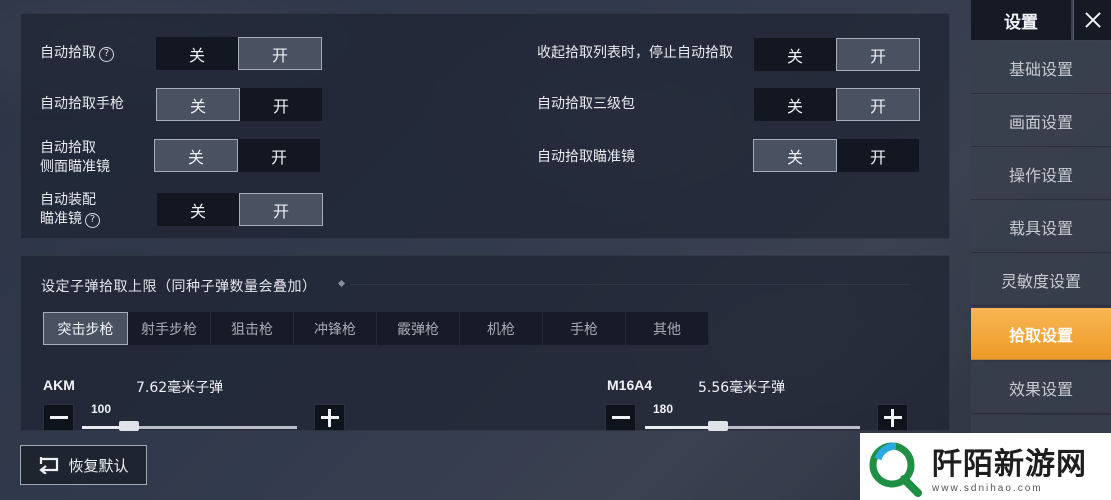 Image resolution: width=1111 pixels, height=500 pixels. I want to click on ammo-limit-title: 设定子弹拾取上限（同种子弹数量会叠加）, so click(179, 287).